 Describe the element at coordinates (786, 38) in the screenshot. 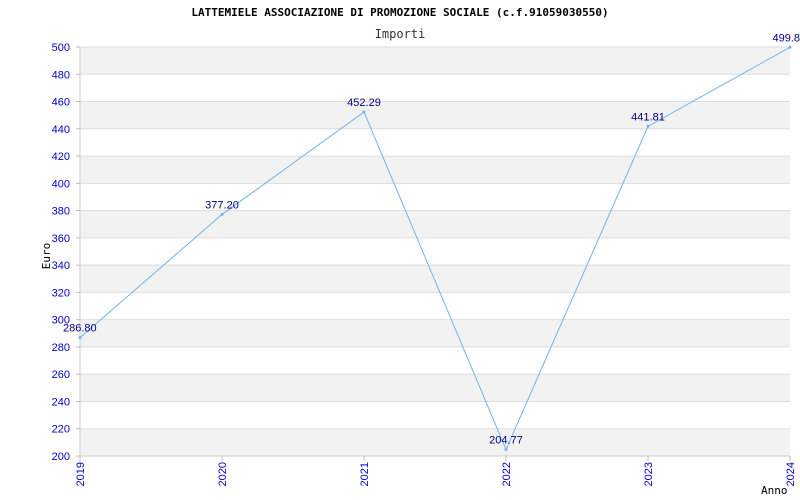

I see `data-label: 499.8` at that location.